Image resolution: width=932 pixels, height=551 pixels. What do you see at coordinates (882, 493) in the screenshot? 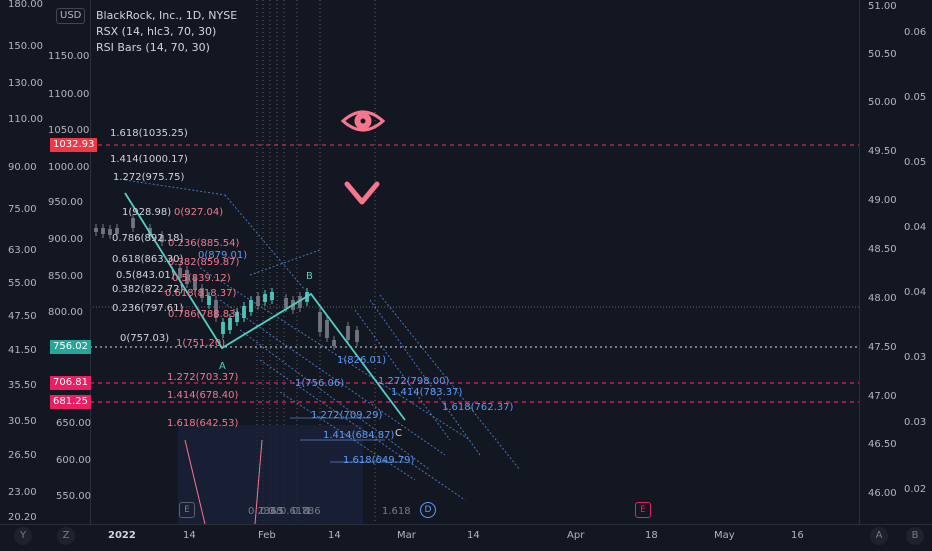
I see `right-axis-a-label: 46.00` at bounding box center [882, 493].